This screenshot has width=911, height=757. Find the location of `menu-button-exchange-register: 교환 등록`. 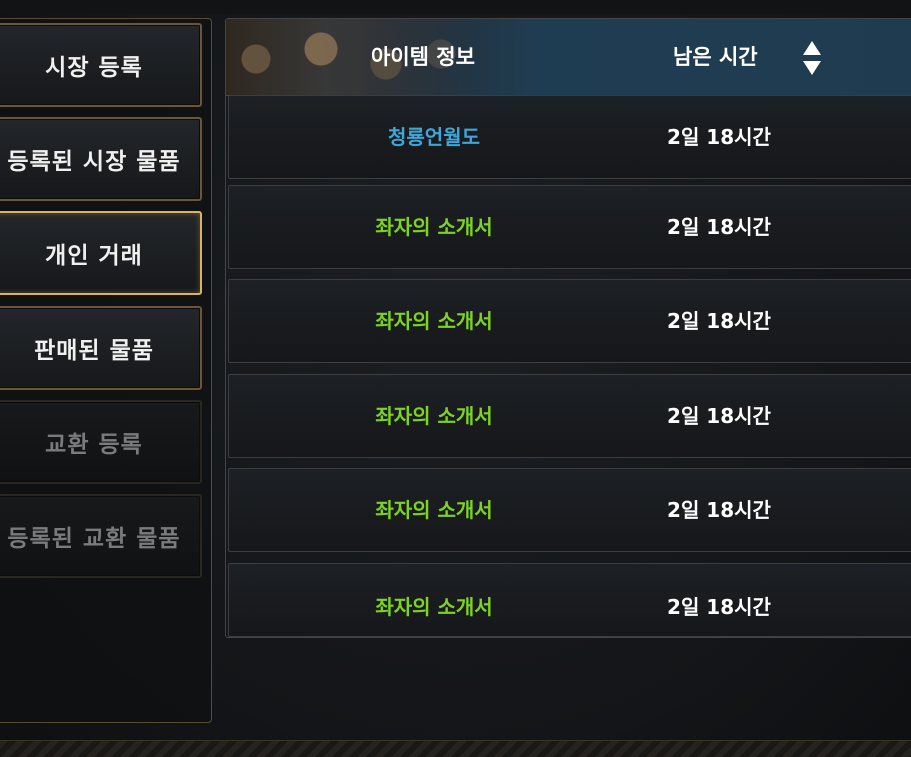

menu-button-exchange-register: 교환 등록 is located at coordinates (101, 442).